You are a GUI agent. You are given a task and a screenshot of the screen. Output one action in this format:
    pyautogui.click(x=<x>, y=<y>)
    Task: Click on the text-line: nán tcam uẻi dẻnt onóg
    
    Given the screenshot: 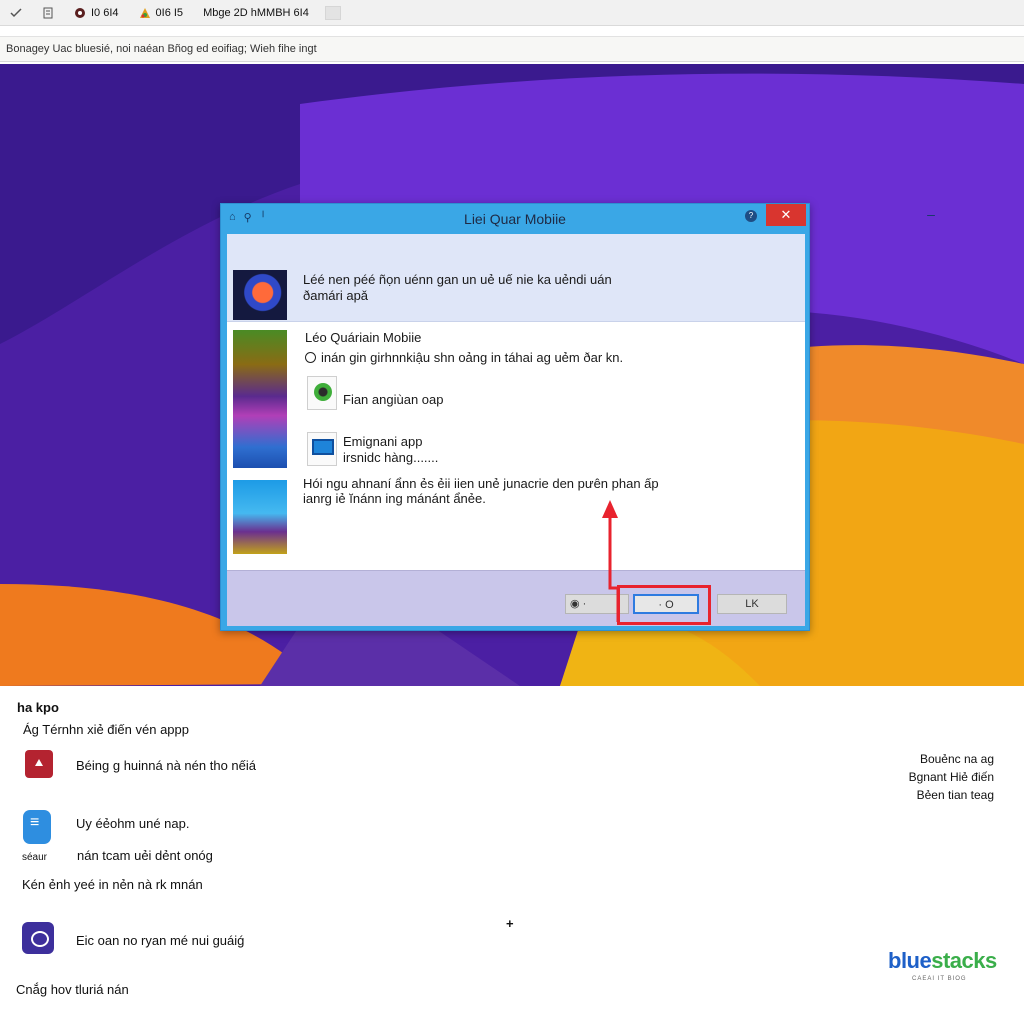 What is the action you would take?
    pyautogui.click(x=145, y=855)
    